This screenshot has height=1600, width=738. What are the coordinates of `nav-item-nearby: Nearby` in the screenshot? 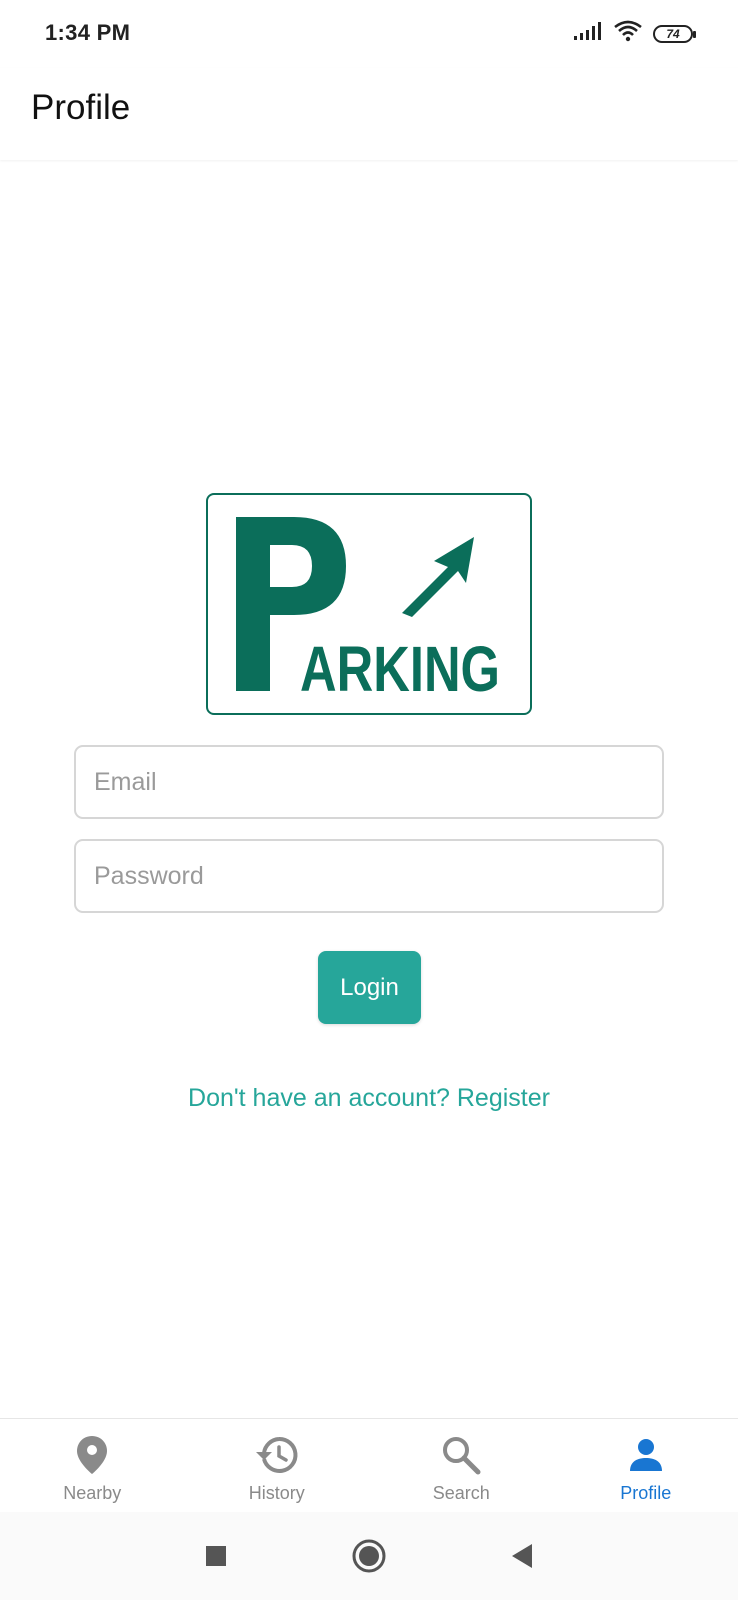 It's located at (92, 1466).